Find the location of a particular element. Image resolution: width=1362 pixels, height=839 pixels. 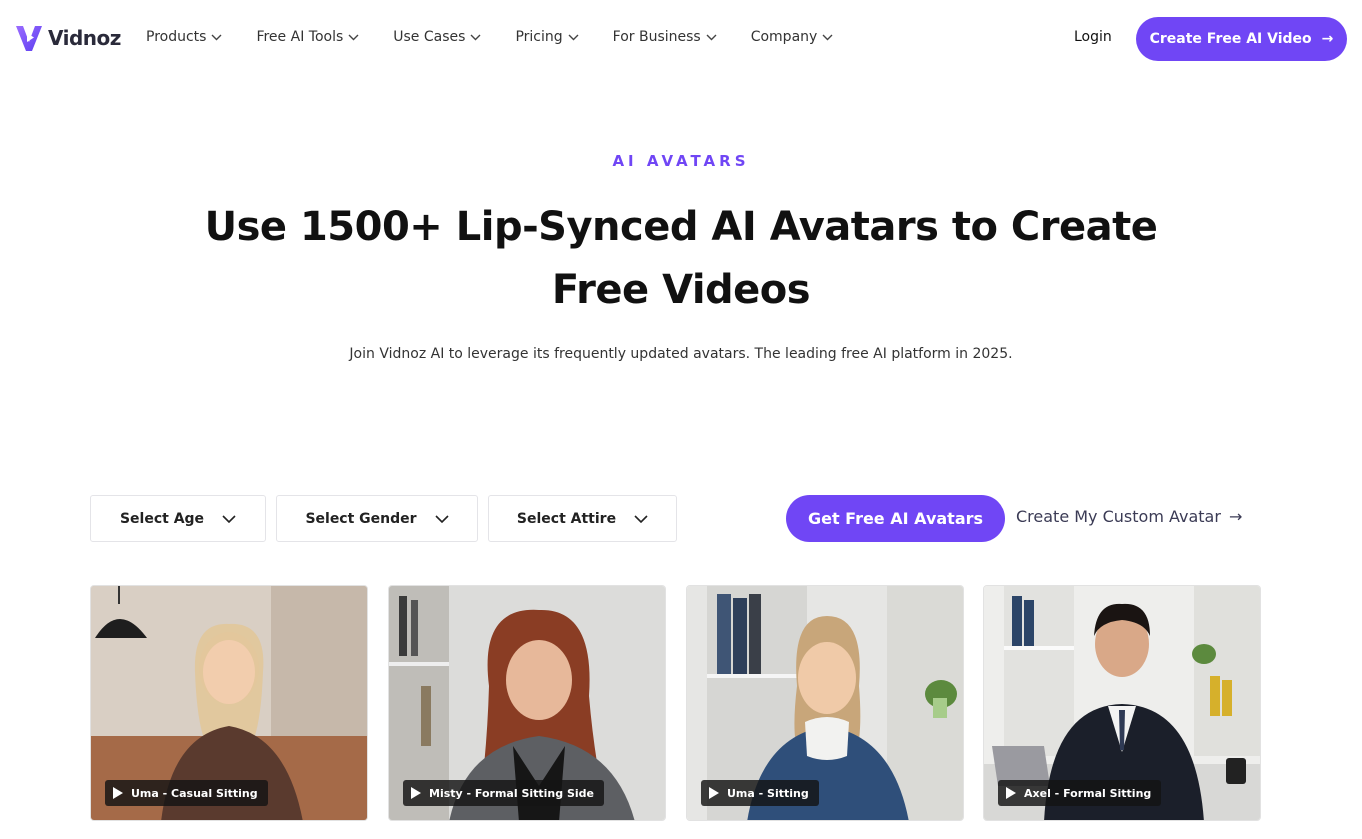

select-attire-dropdown: Select Attire is located at coordinates (582, 518).